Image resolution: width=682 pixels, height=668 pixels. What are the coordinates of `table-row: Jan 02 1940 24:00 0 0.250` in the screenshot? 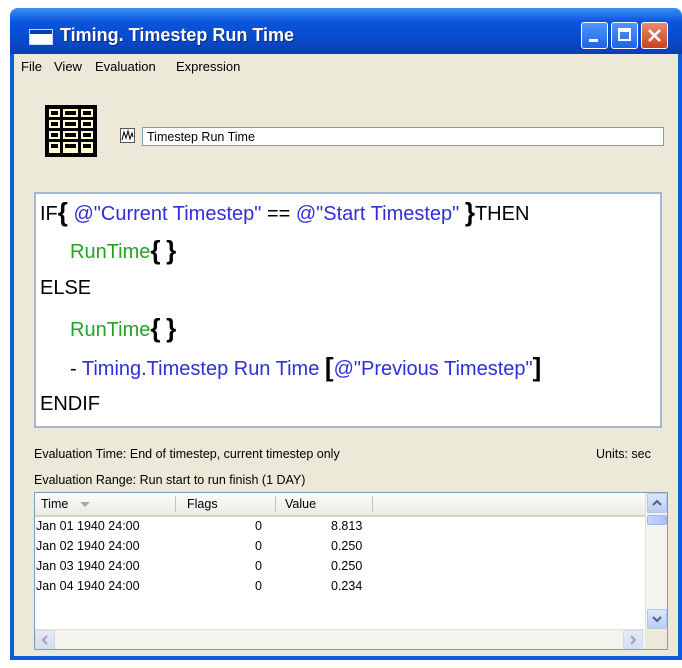 It's located at (335, 547).